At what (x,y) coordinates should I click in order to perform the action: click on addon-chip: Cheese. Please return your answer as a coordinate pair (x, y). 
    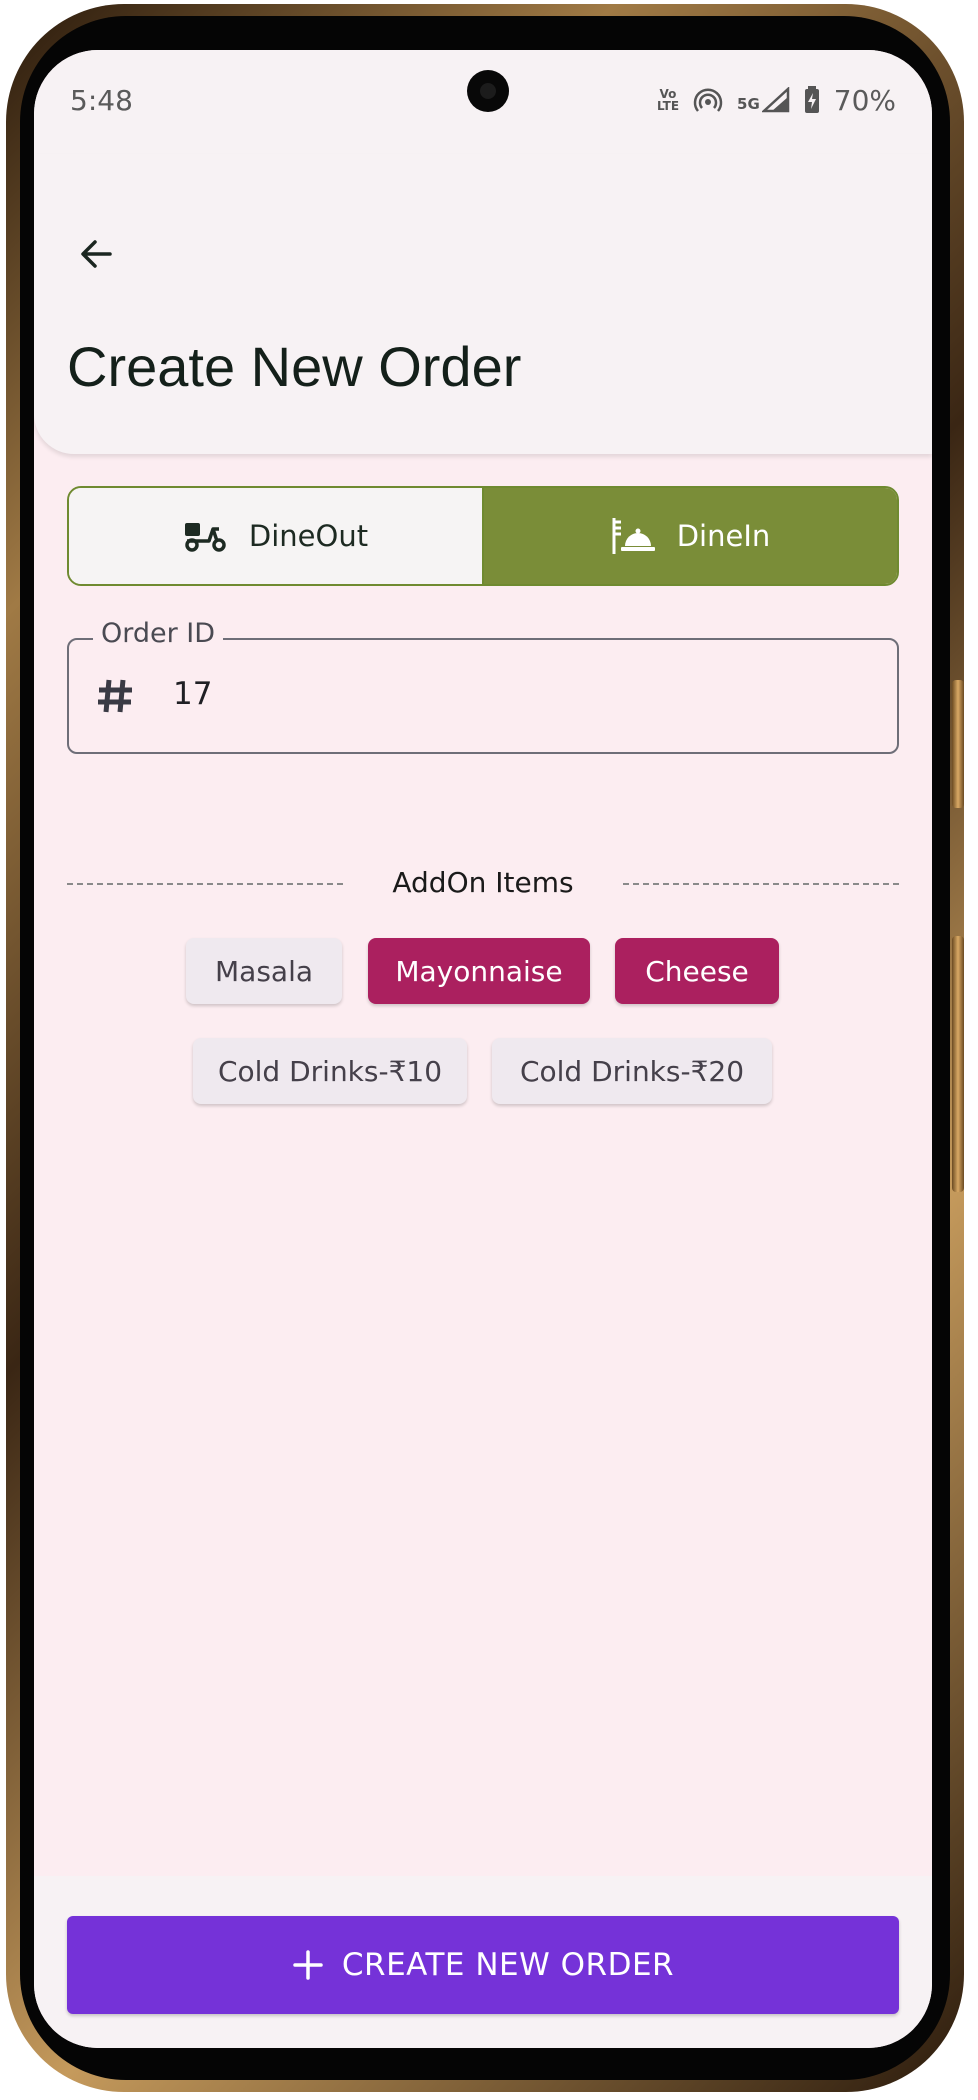
    Looking at the image, I should click on (697, 971).